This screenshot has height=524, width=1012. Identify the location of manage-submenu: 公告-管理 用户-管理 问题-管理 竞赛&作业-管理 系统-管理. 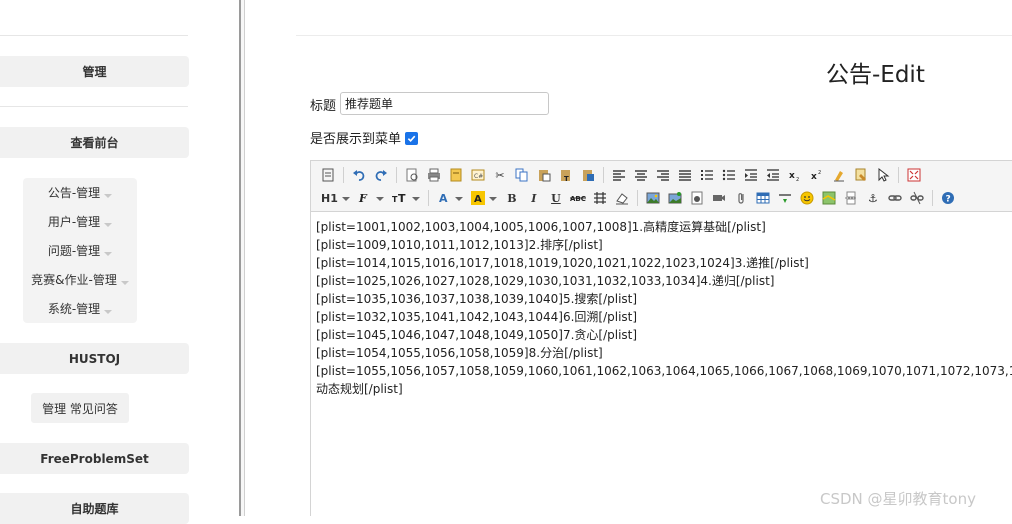
(80, 250).